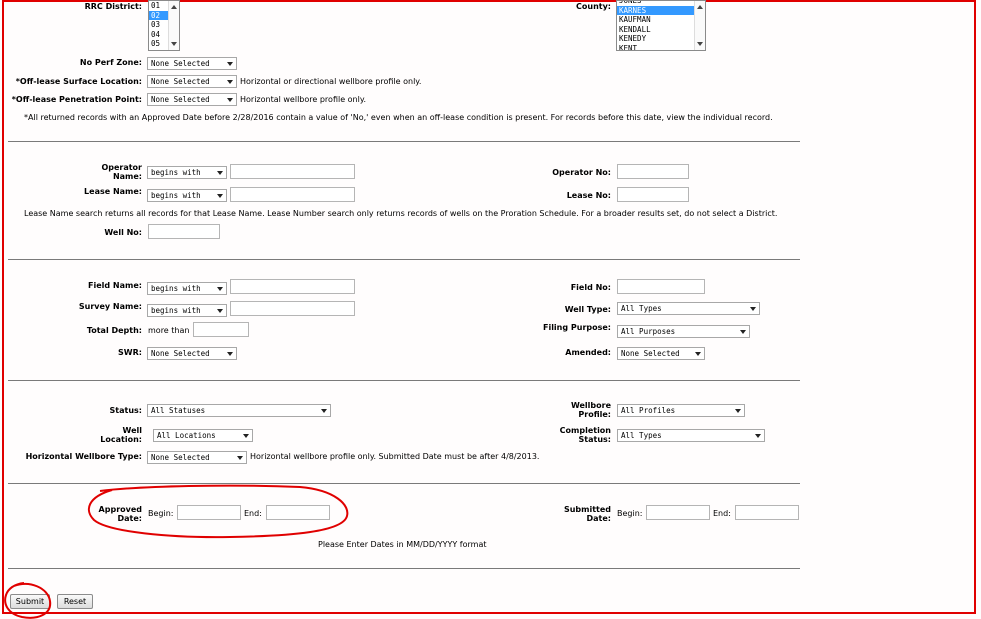  I want to click on submit-annotation-circle, so click(28, 600).